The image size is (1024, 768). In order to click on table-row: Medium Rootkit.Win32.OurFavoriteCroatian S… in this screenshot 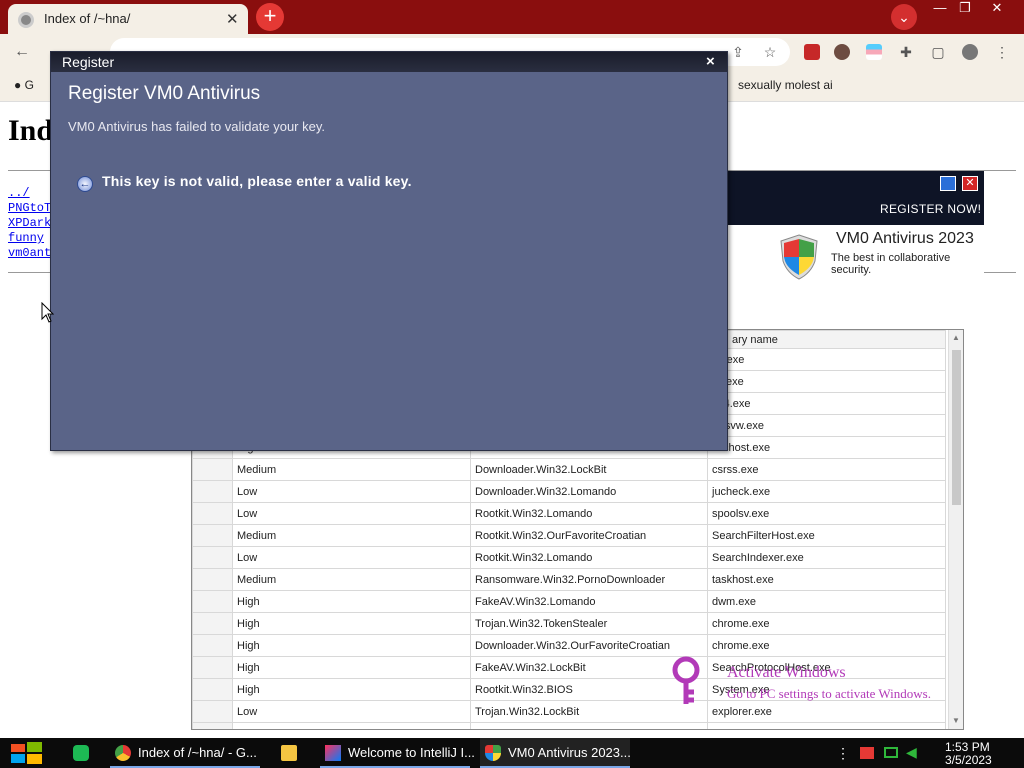, I will do `click(569, 535)`.